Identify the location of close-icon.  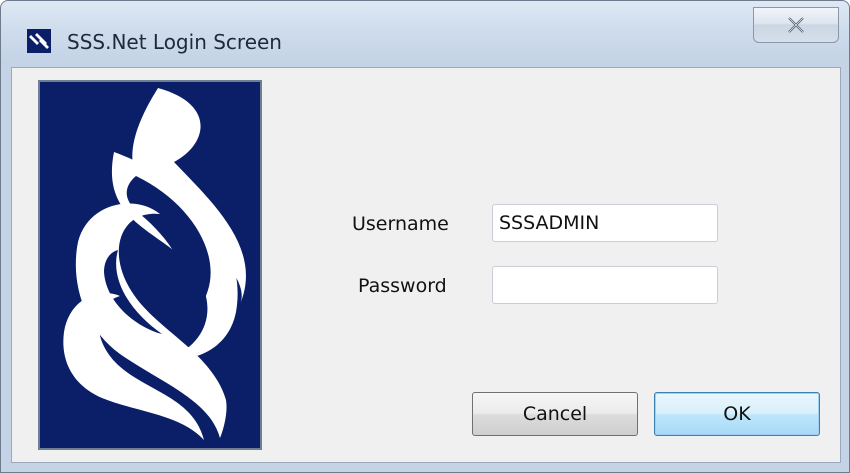
(796, 25).